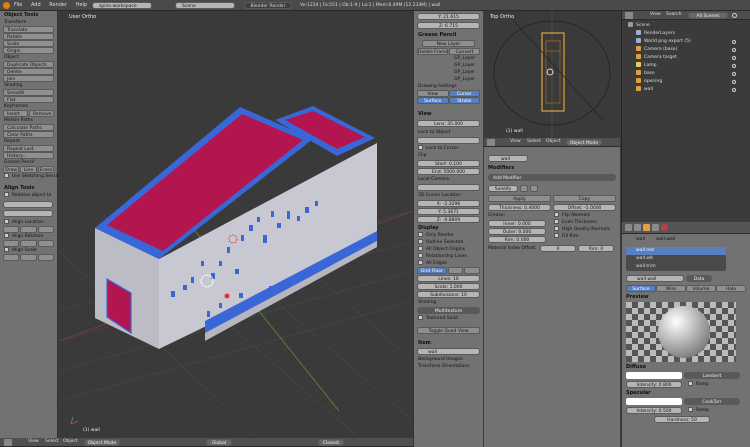 This screenshot has height=447, width=750. What do you see at coordinates (552, 177) in the screenshot?
I see `add-modifier-select: Add Modifier` at bounding box center [552, 177].